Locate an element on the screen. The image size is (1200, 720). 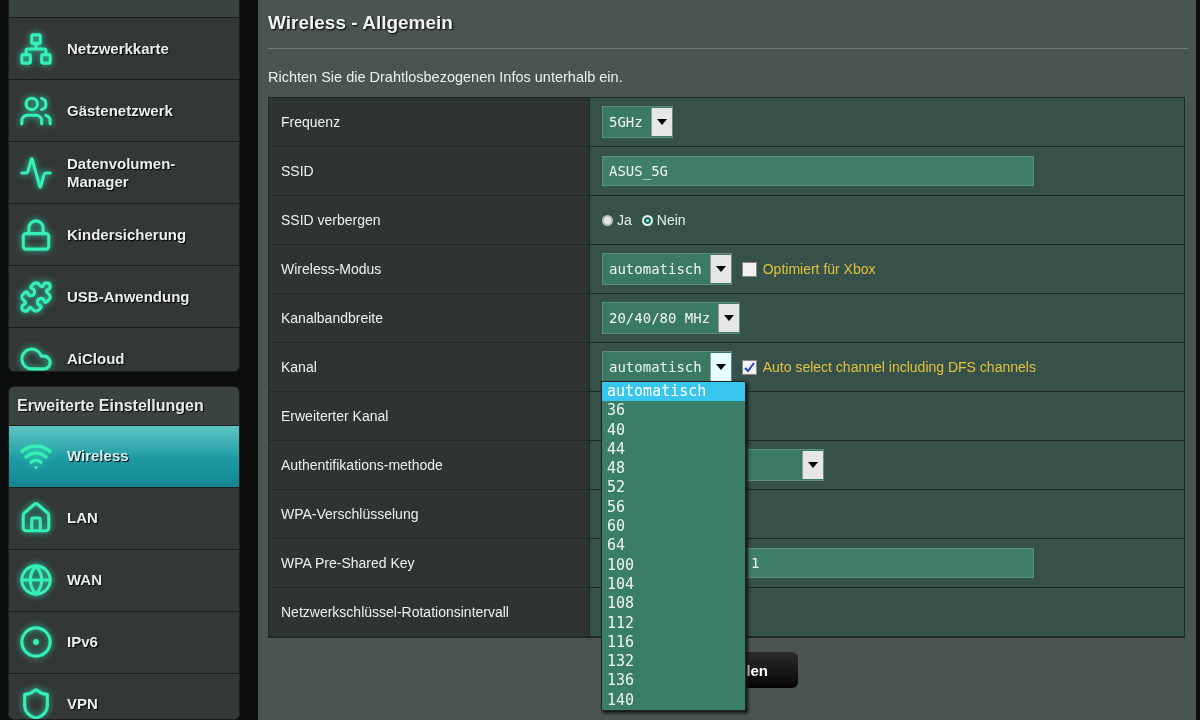
sidebar-item: LAN is located at coordinates (124, 517).